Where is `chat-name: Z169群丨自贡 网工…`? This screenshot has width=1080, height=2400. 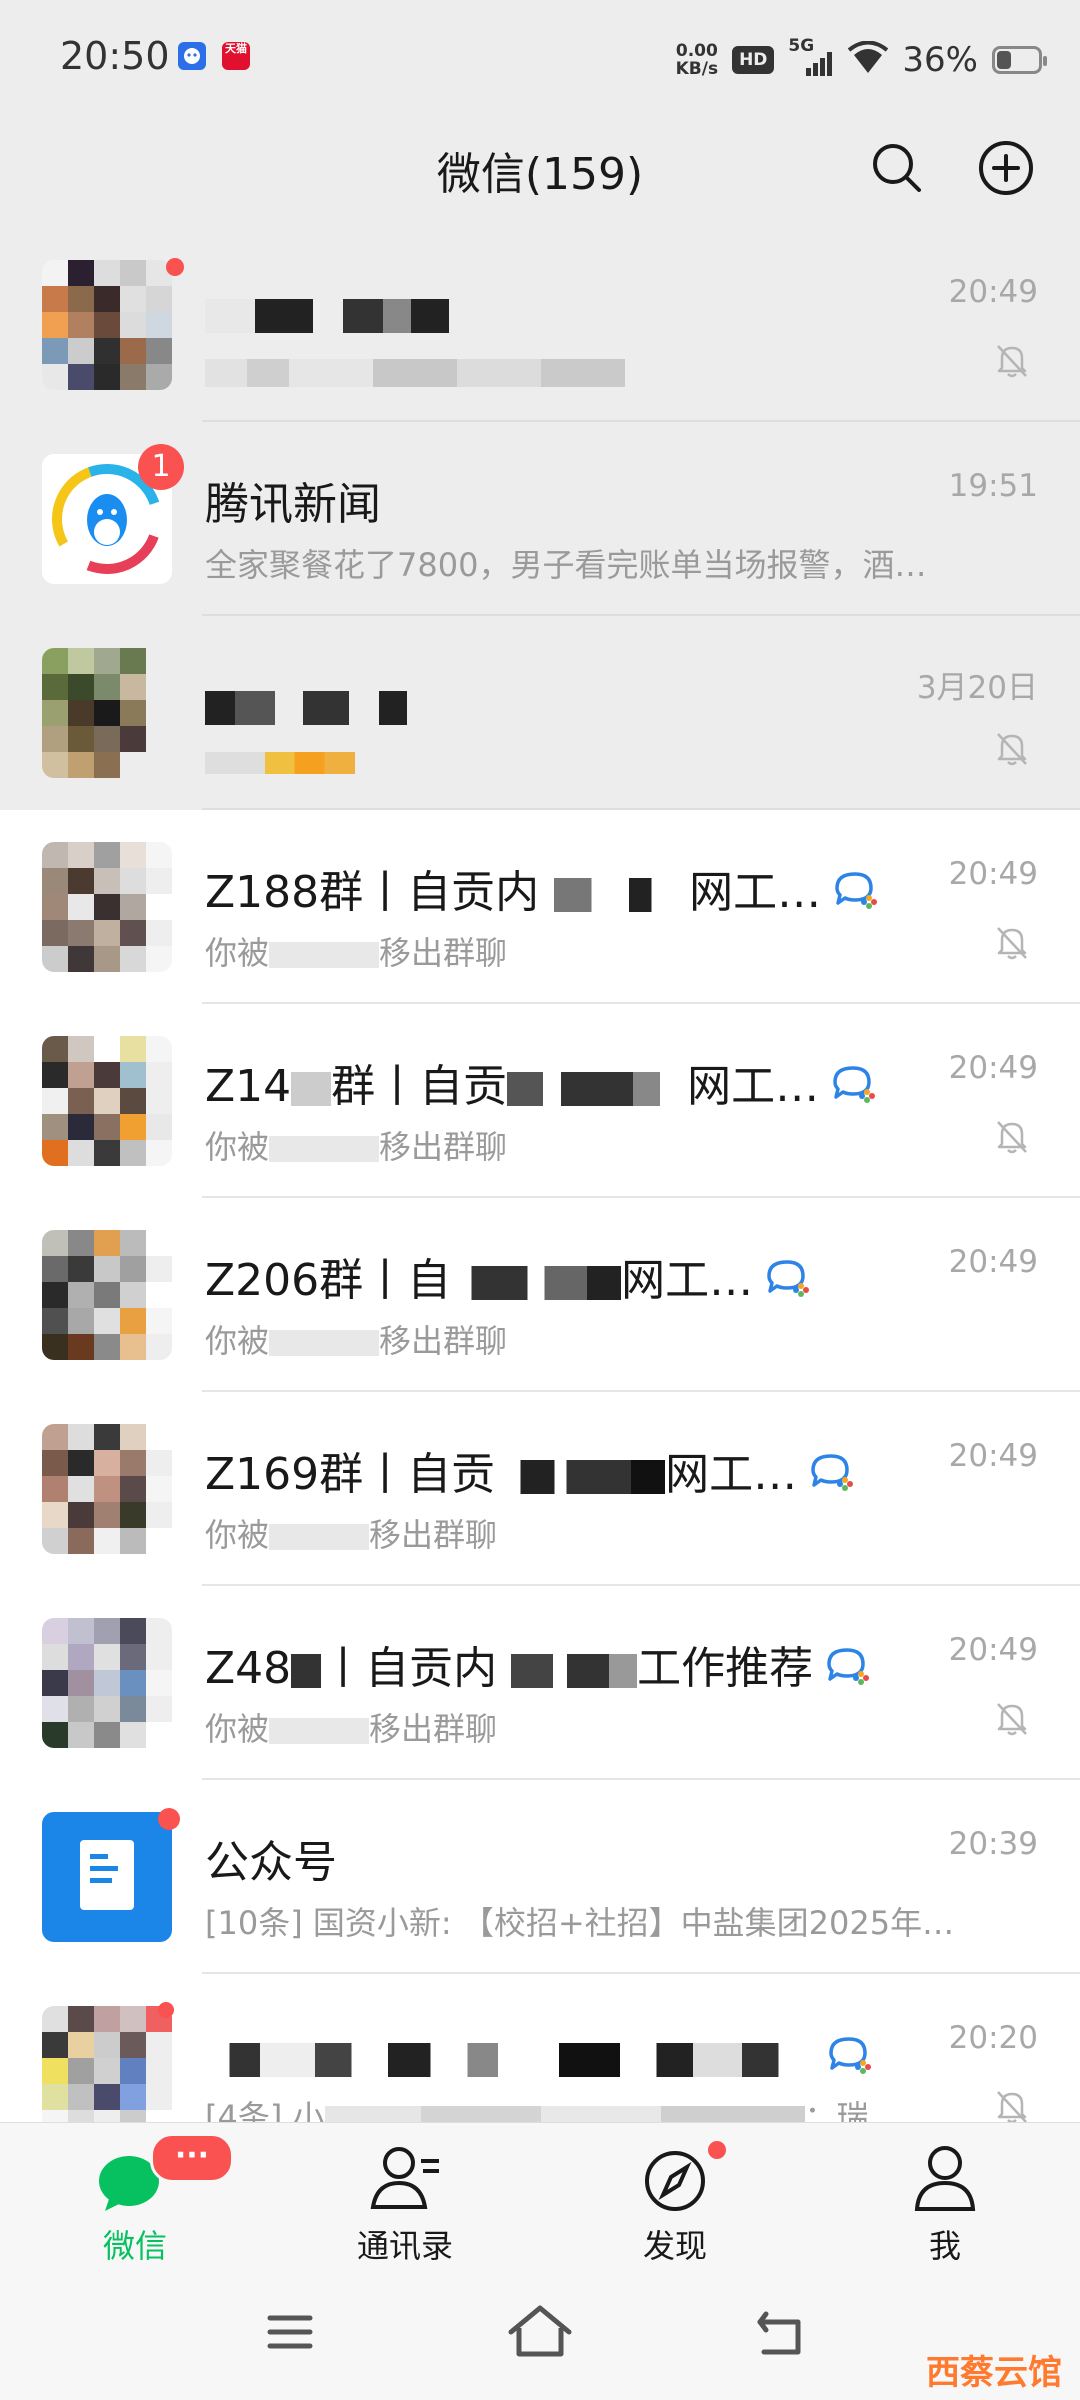
chat-name: Z169群丨自贡 网工… is located at coordinates (530, 1470).